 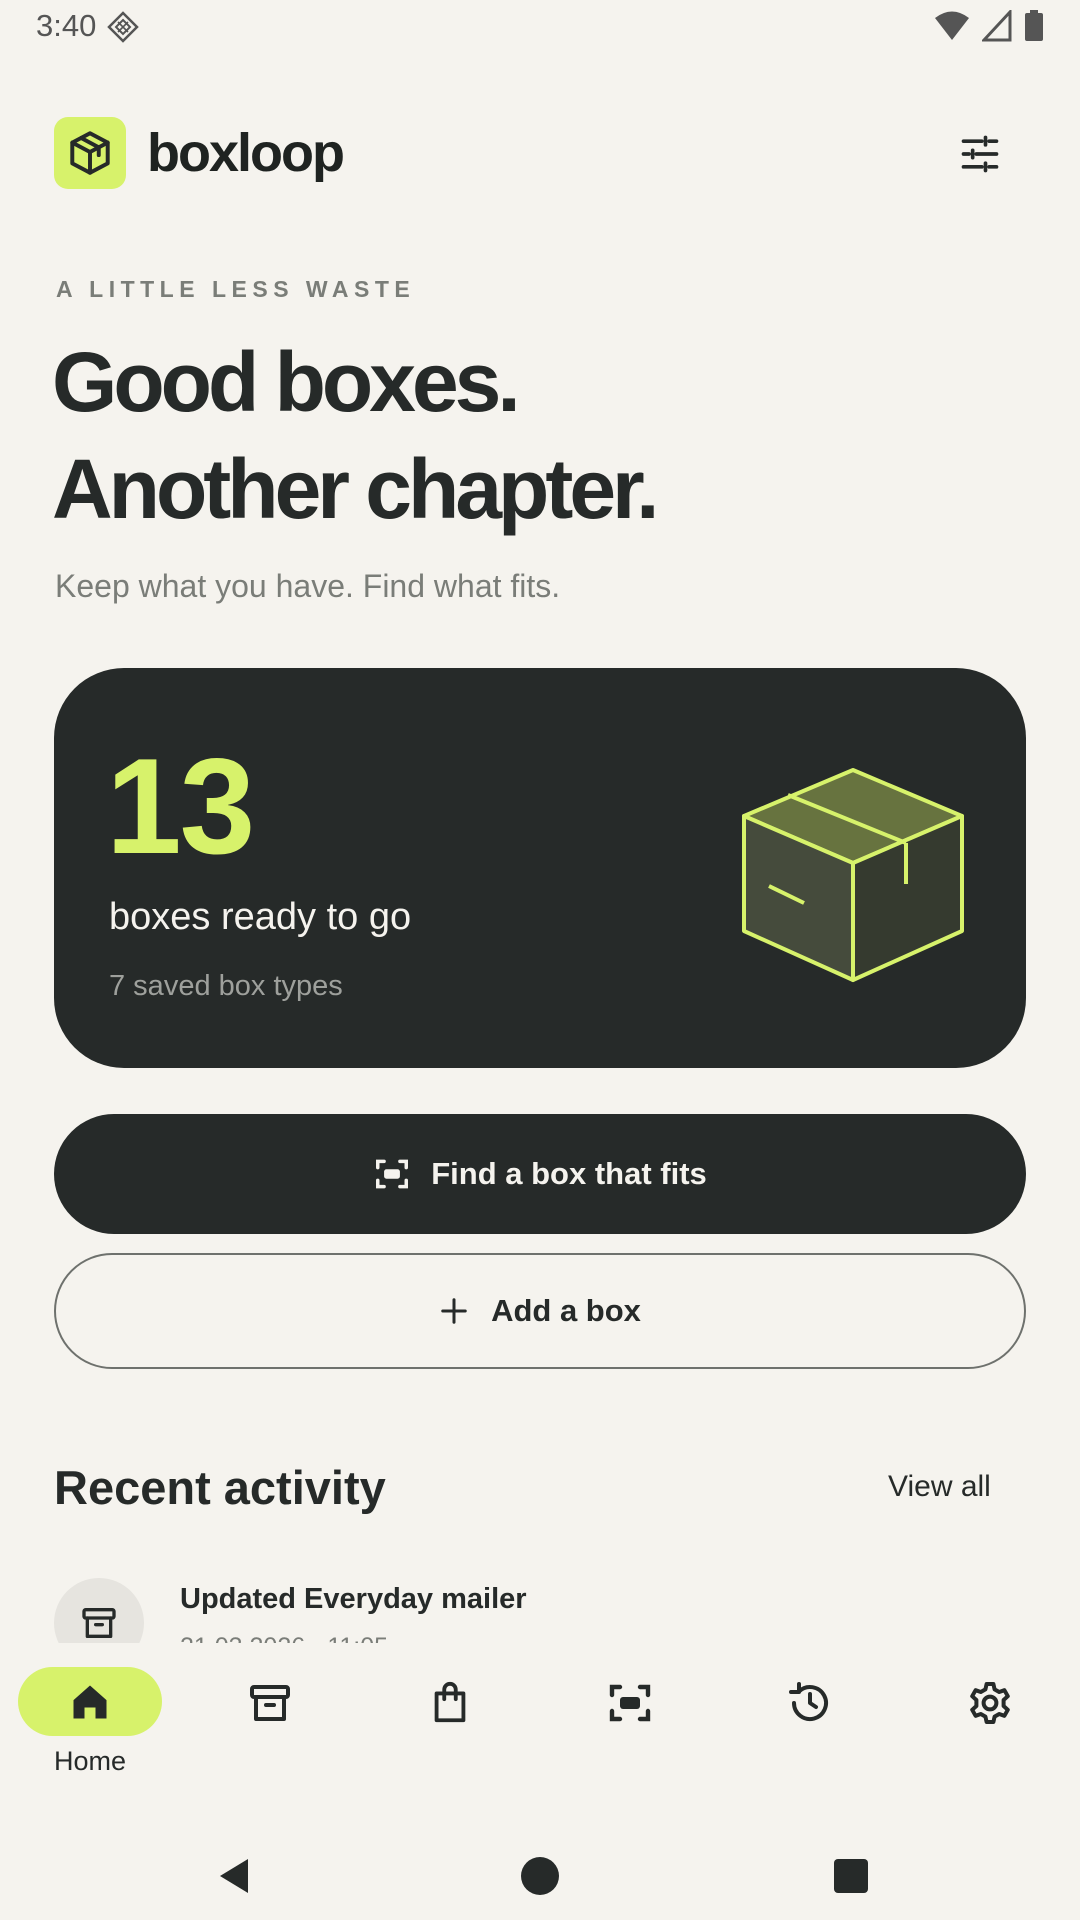 What do you see at coordinates (540, 27) in the screenshot?
I see `status-bar: 3:40` at bounding box center [540, 27].